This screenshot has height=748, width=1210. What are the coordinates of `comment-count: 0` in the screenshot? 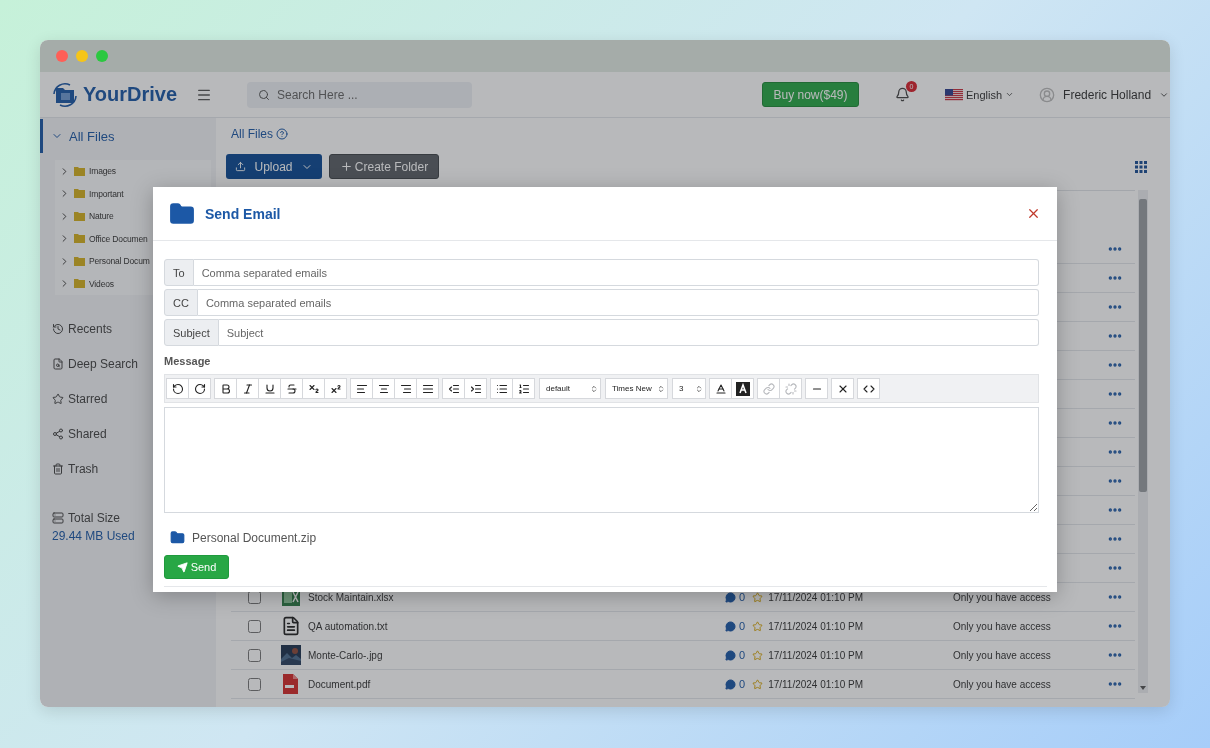 It's located at (742, 597).